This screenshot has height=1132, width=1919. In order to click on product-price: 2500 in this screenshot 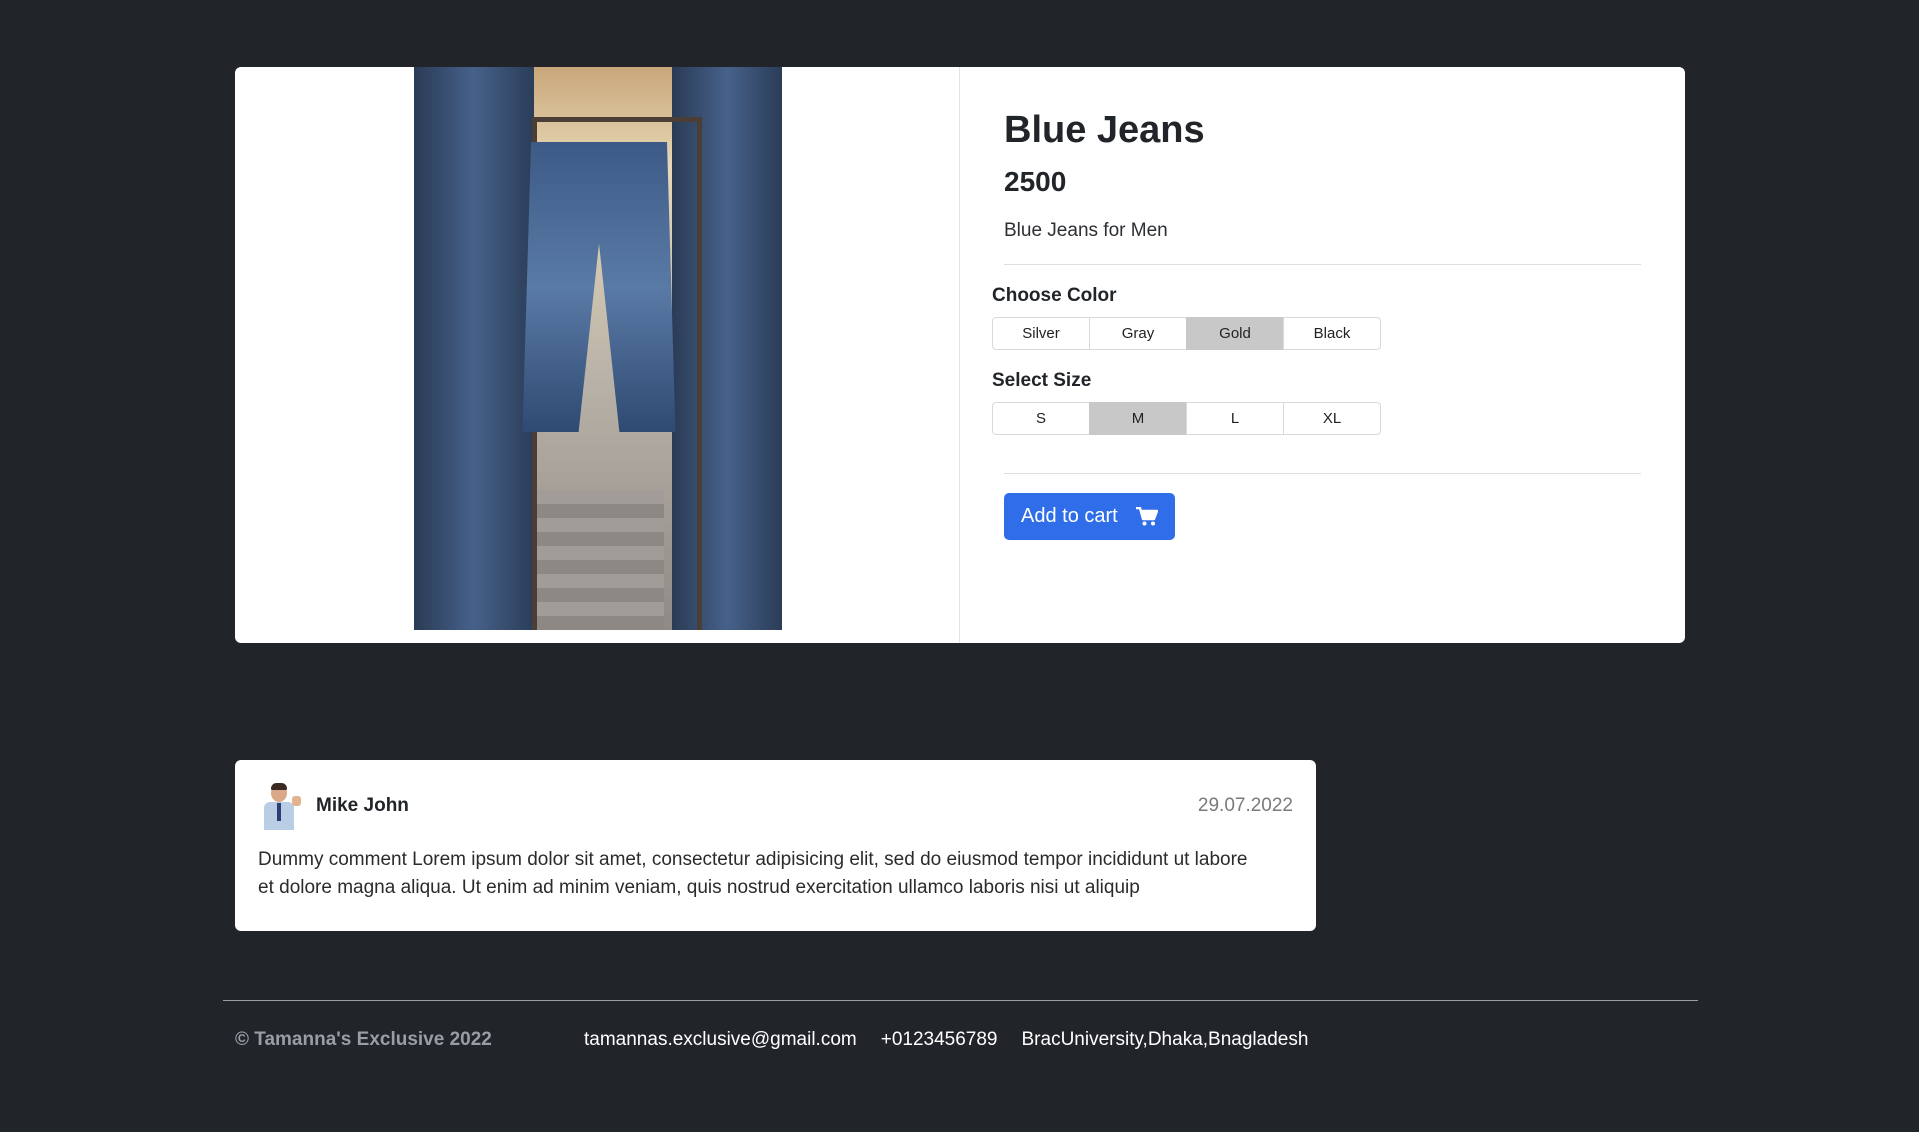, I will do `click(1035, 181)`.